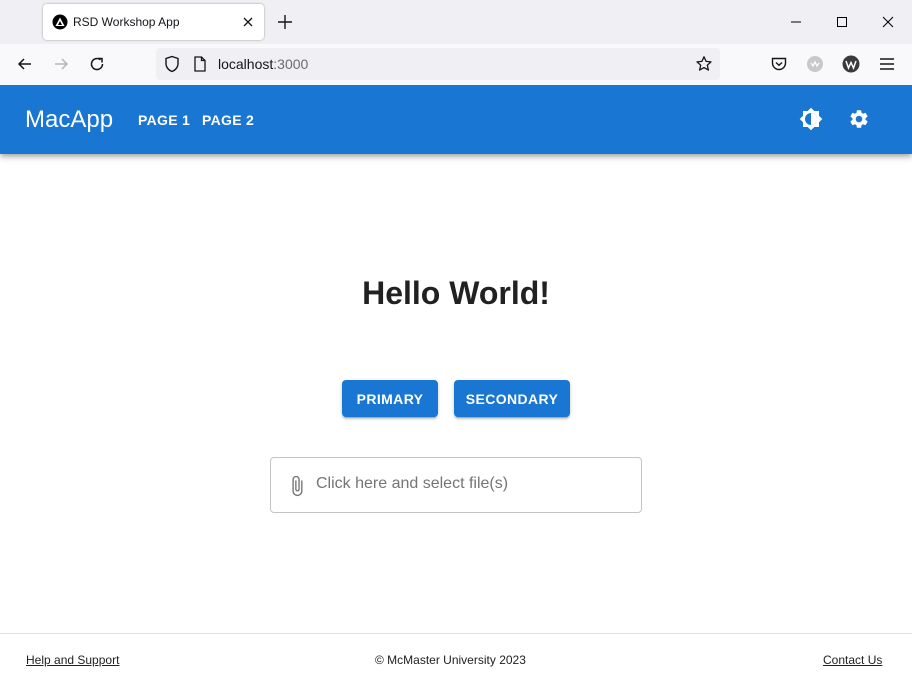 Image resolution: width=912 pixels, height=688 pixels. I want to click on browser-navbar: localhost:3000, so click(456, 64).